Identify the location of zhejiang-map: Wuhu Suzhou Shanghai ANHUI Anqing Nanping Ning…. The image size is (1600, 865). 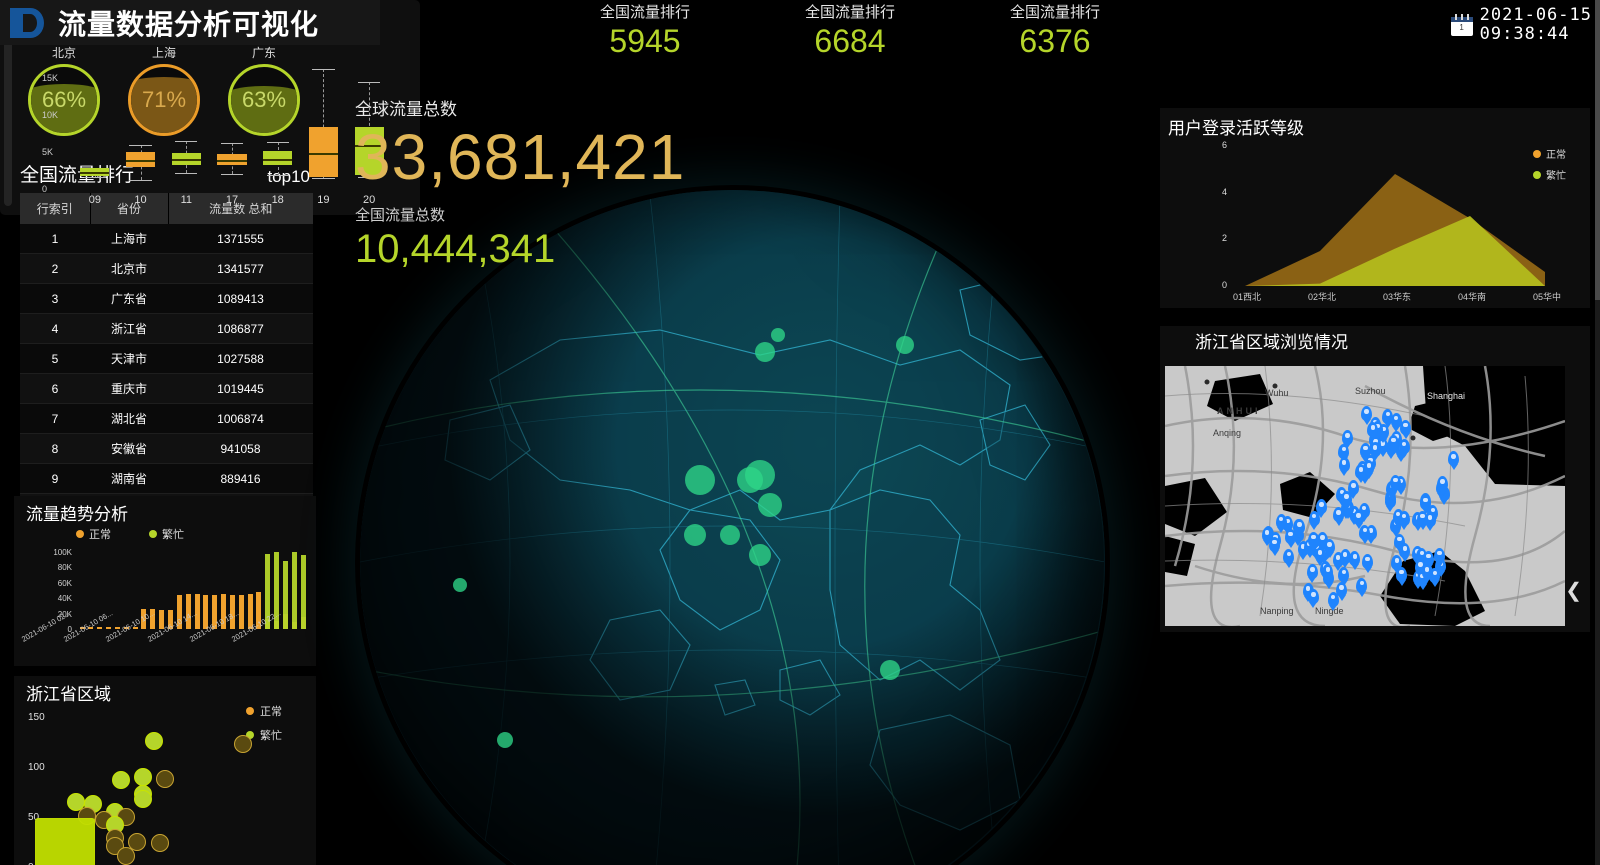
(1365, 496).